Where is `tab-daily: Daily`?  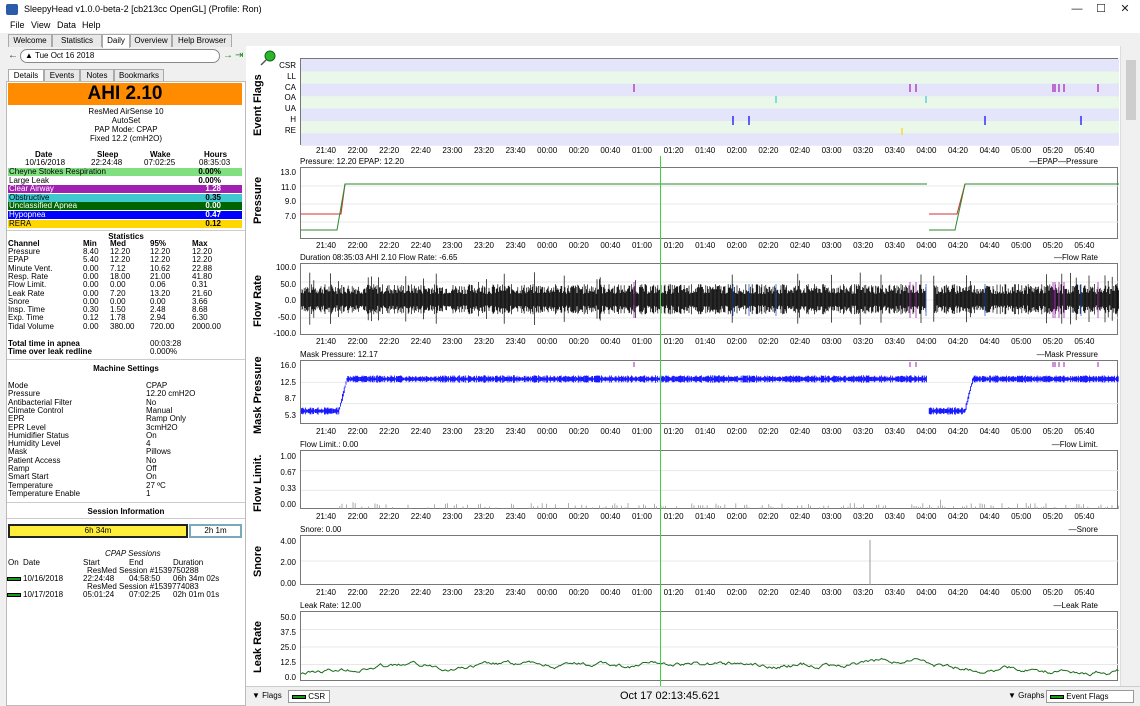 tab-daily: Daily is located at coordinates (116, 41).